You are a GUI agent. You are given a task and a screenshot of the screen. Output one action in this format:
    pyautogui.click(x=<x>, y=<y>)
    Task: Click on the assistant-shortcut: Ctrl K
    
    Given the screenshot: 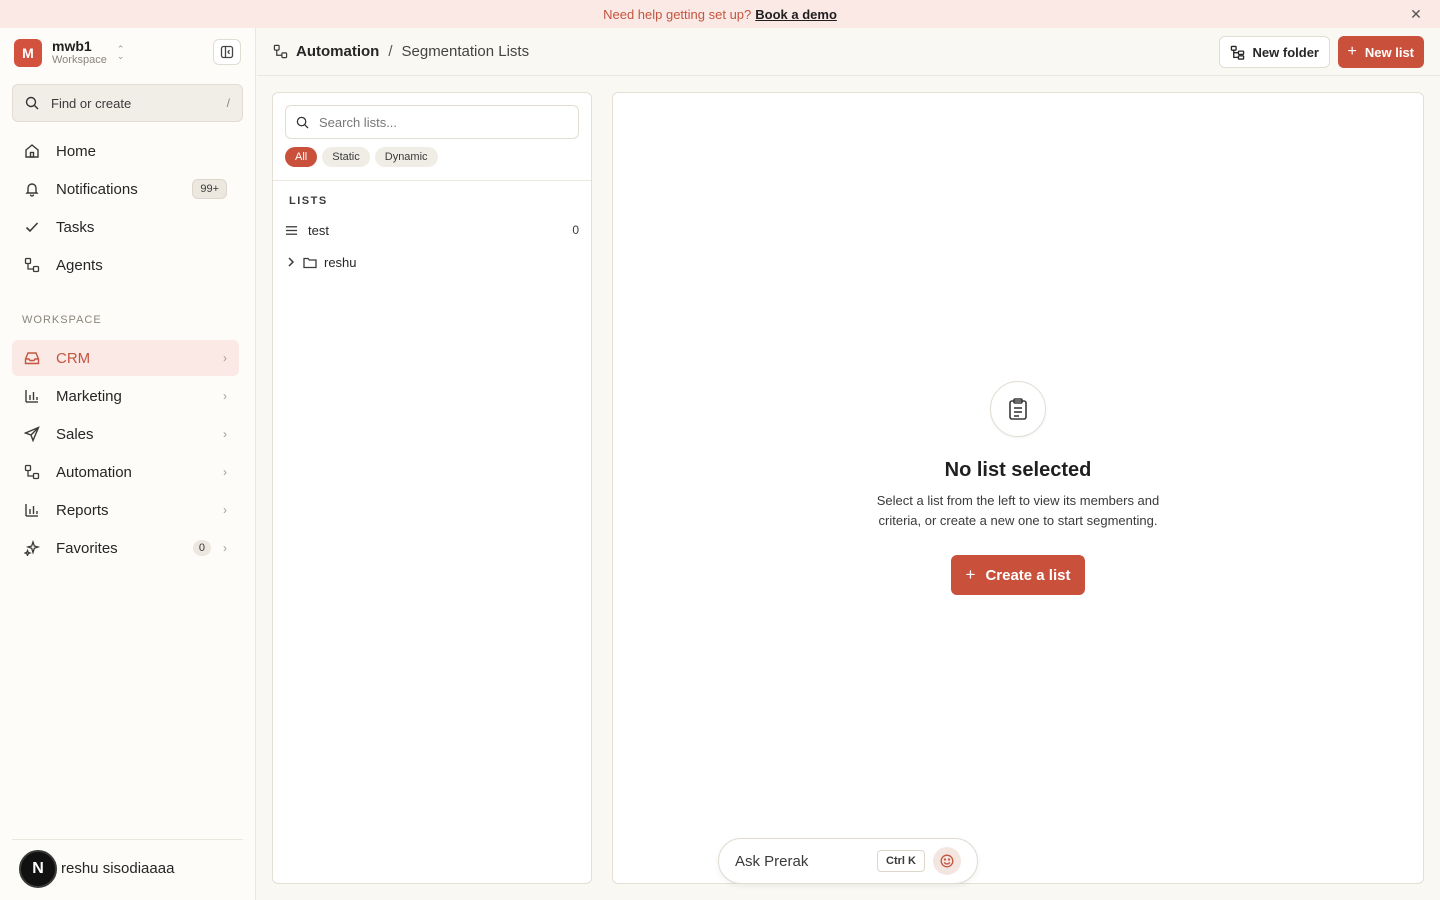 What is the action you would take?
    pyautogui.click(x=901, y=861)
    